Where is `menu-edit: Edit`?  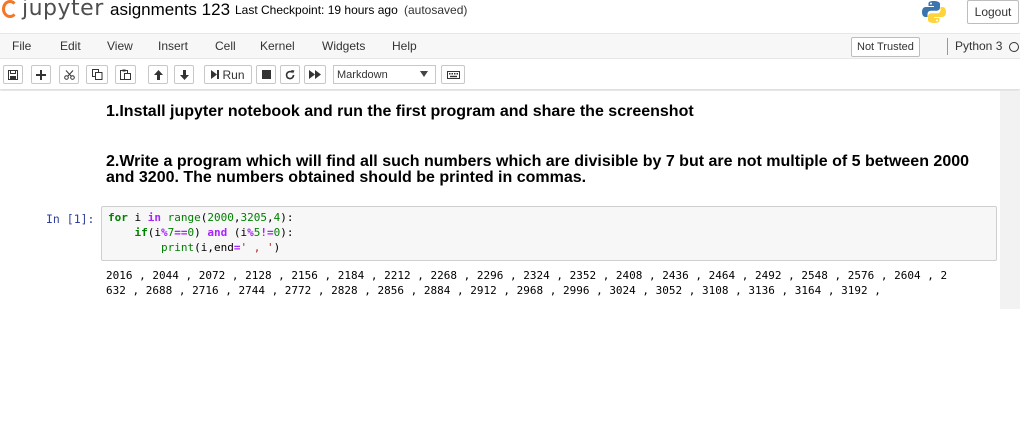
menu-edit: Edit is located at coordinates (70, 46).